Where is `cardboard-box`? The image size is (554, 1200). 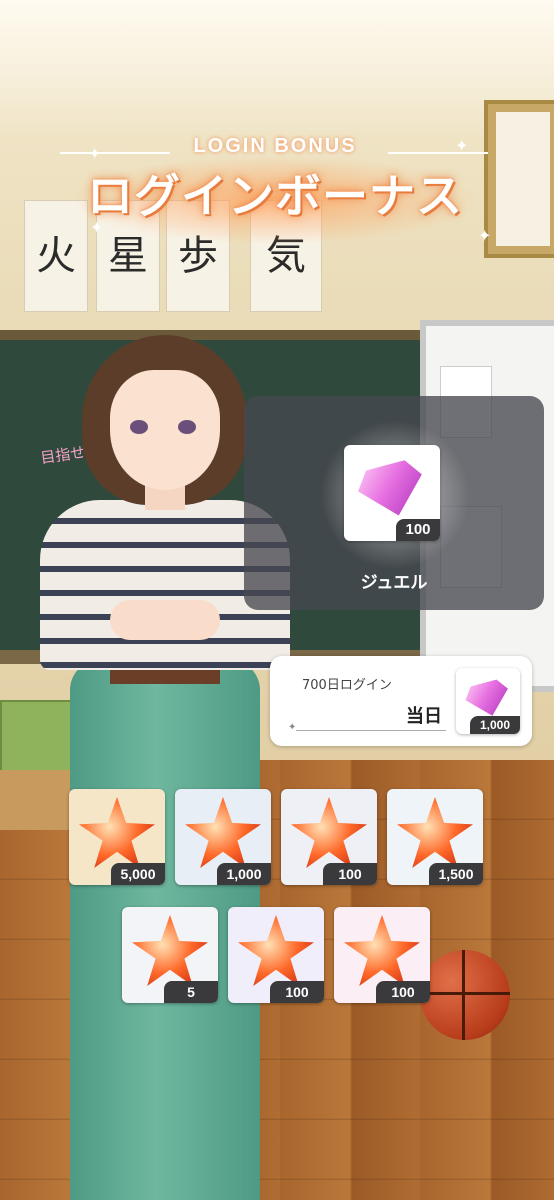 cardboard-box is located at coordinates (40, 800).